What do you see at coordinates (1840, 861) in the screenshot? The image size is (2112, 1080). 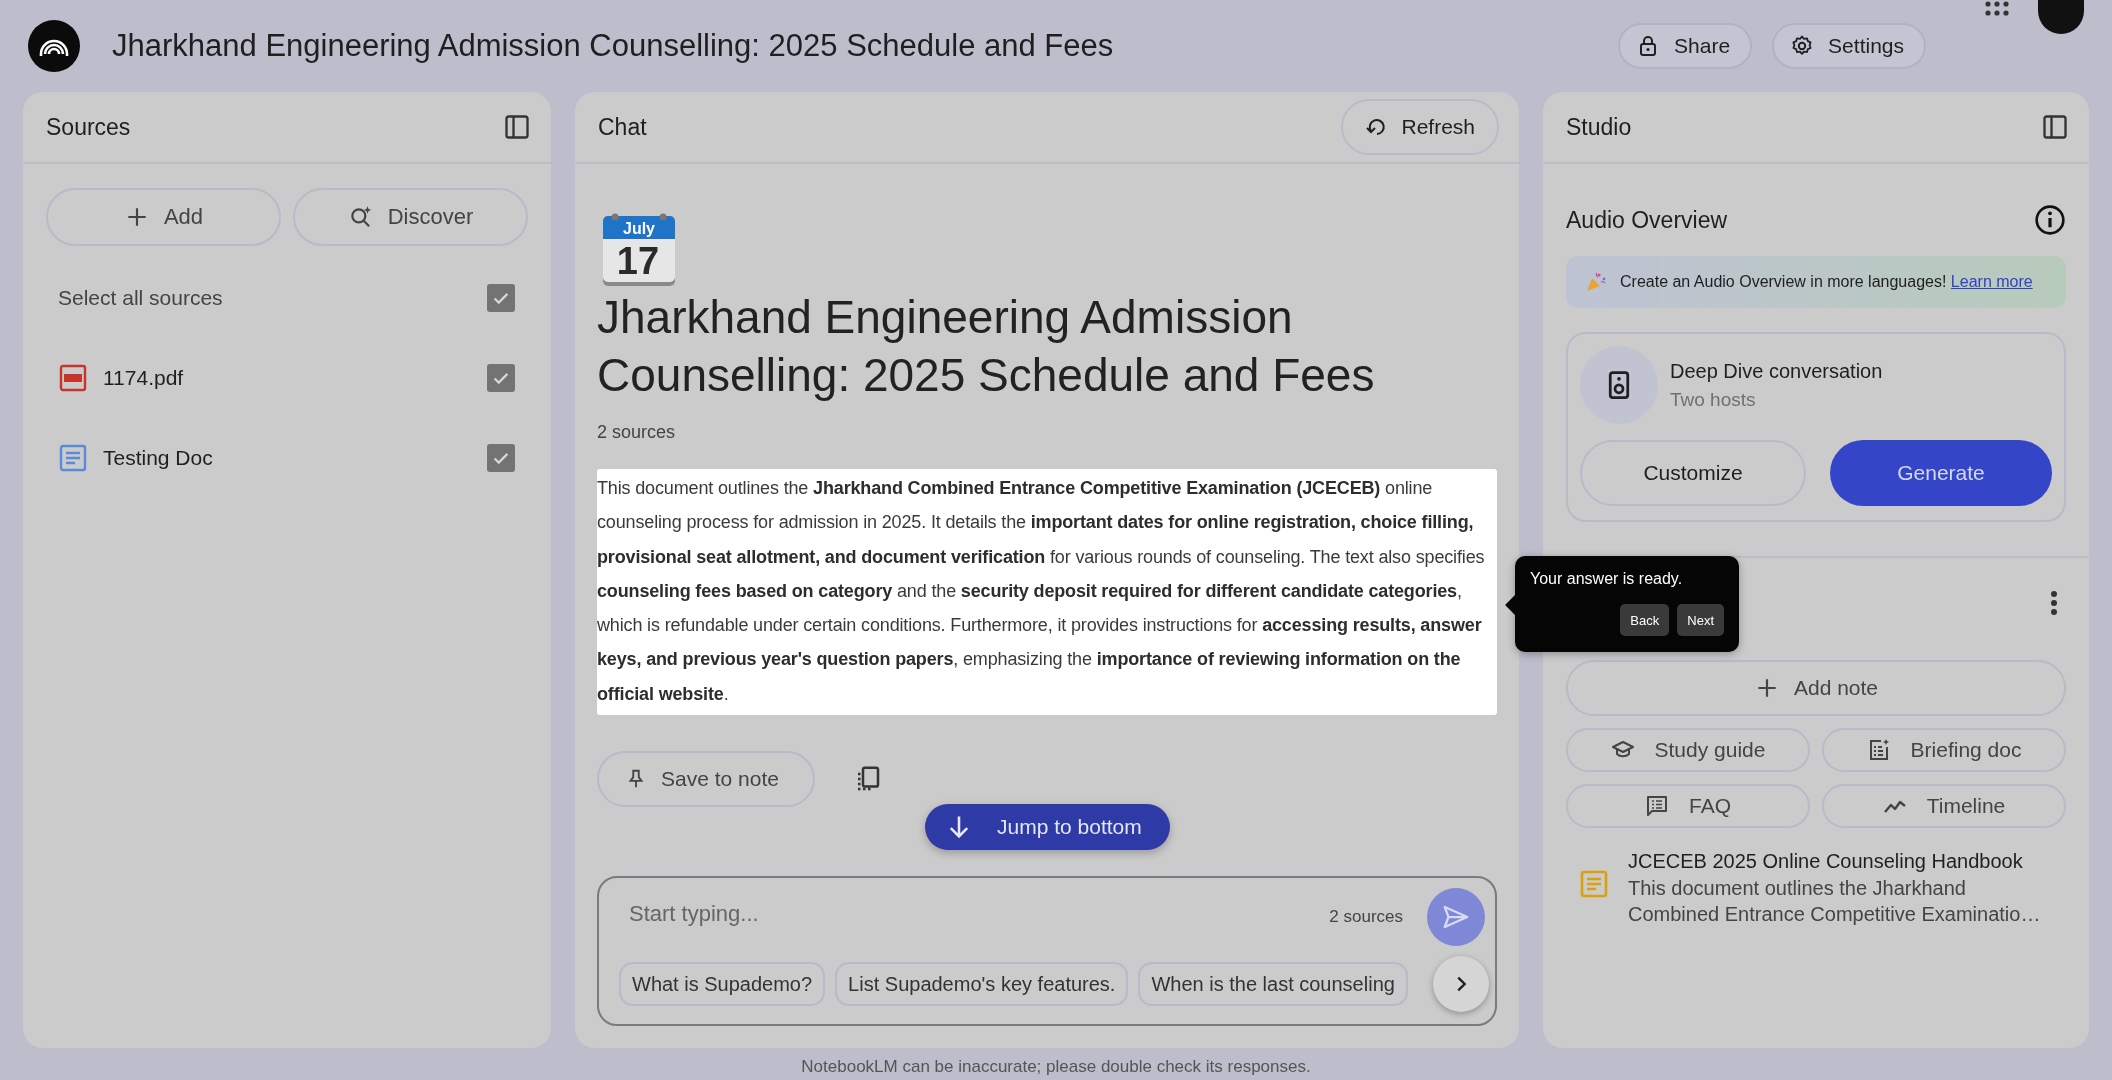 I see `note-title: JCECEB 2025 Online Counseling Handbook` at bounding box center [1840, 861].